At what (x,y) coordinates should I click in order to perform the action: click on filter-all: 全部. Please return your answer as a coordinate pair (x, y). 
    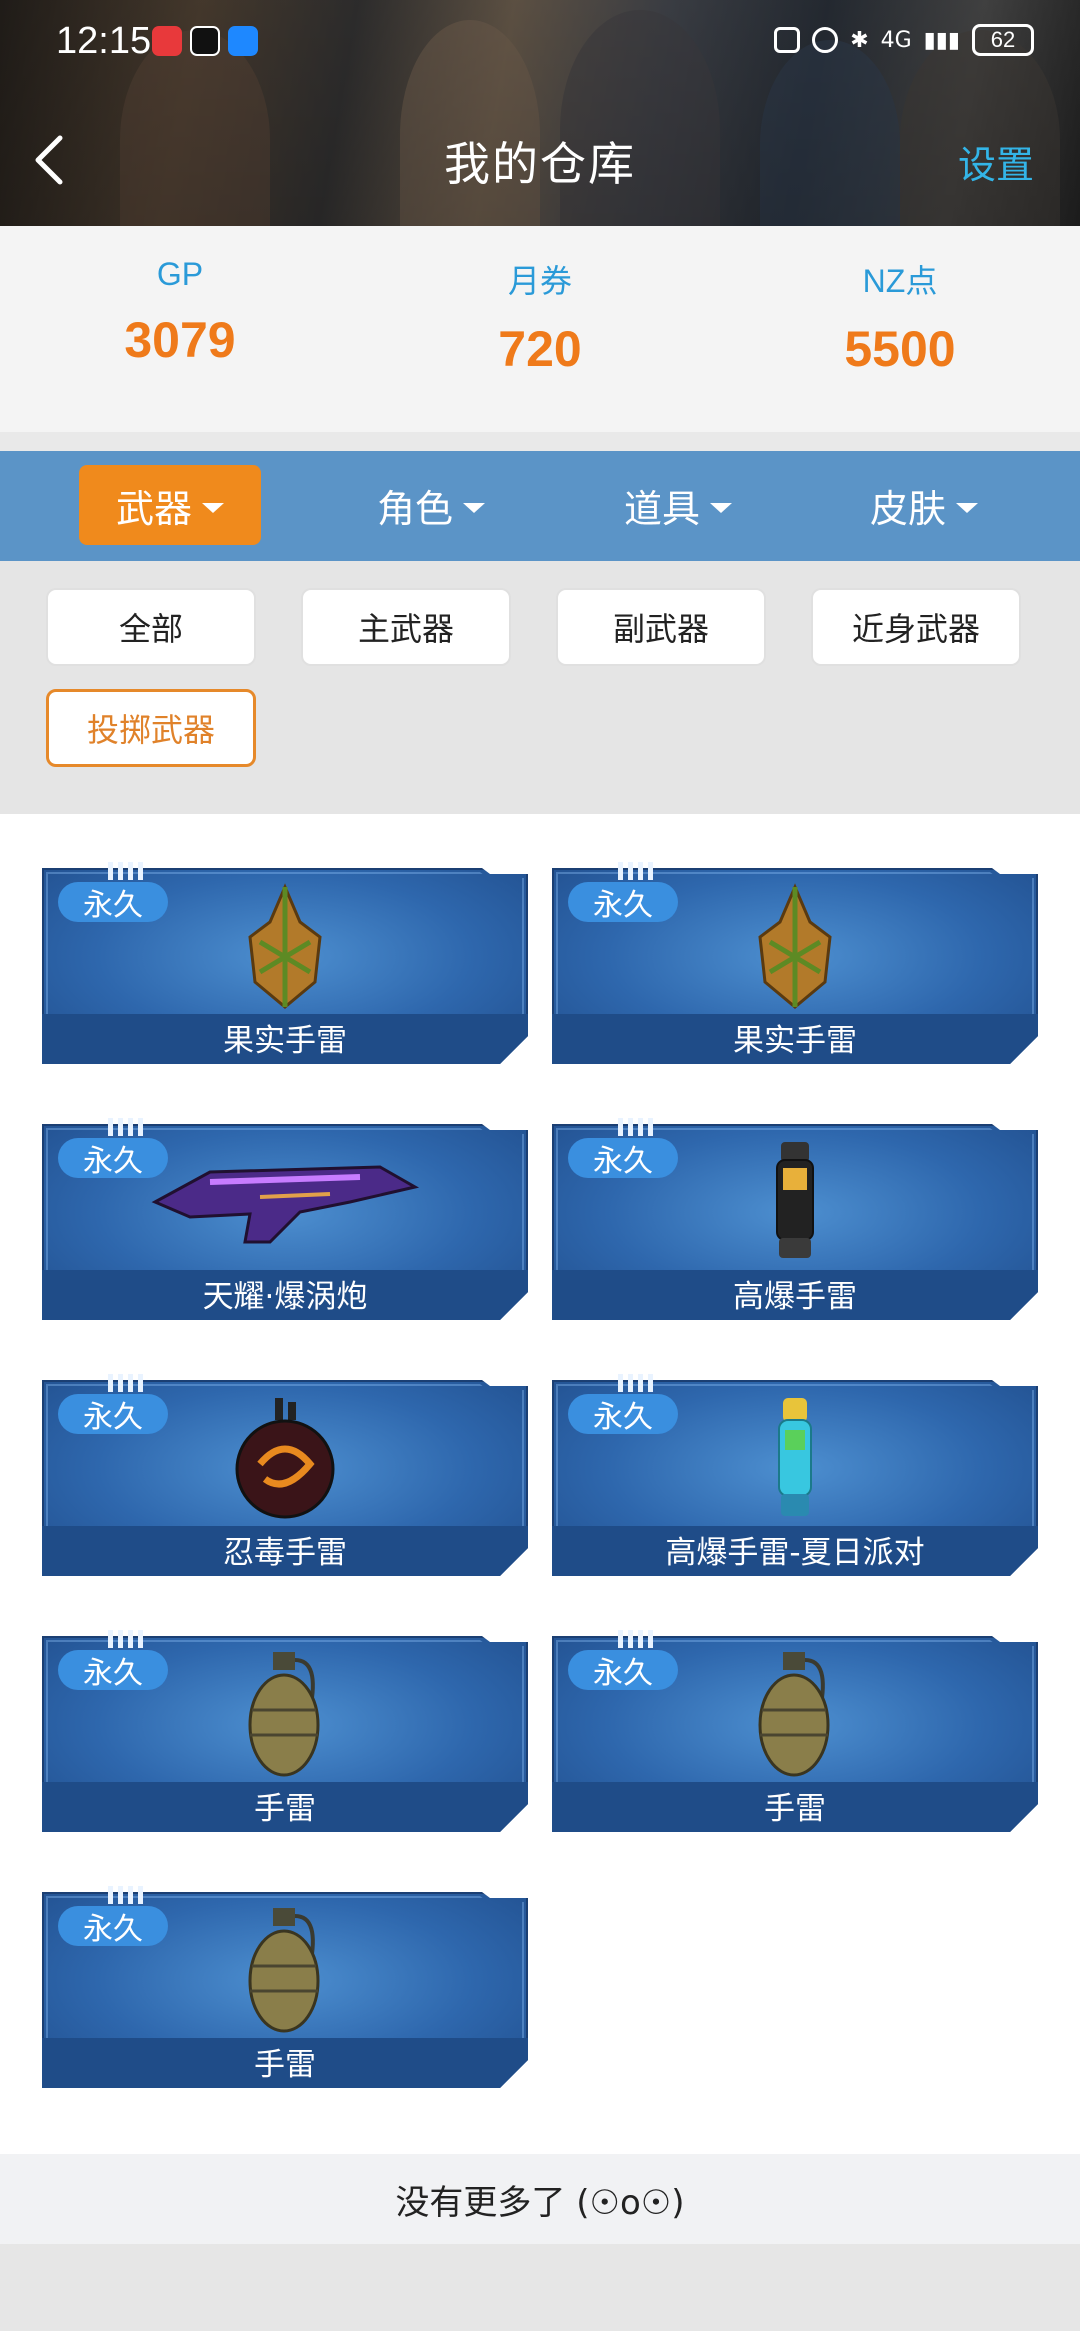
    Looking at the image, I should click on (151, 627).